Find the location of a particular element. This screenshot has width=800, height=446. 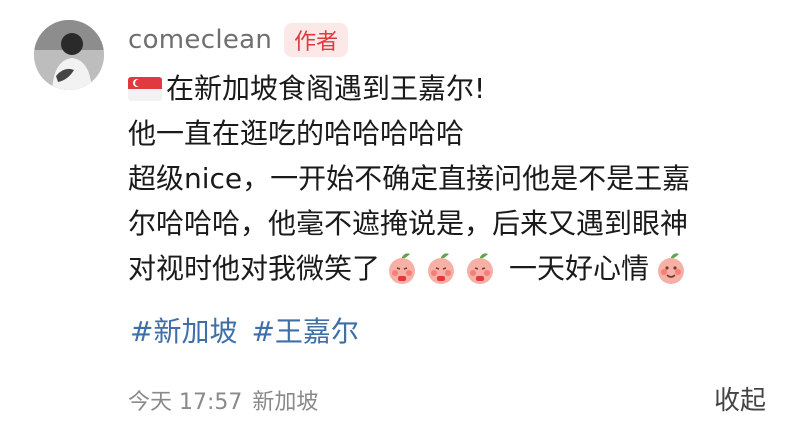

content-line-5: 对视时他对我微笑了 一天好心情 is located at coordinates (458, 268).